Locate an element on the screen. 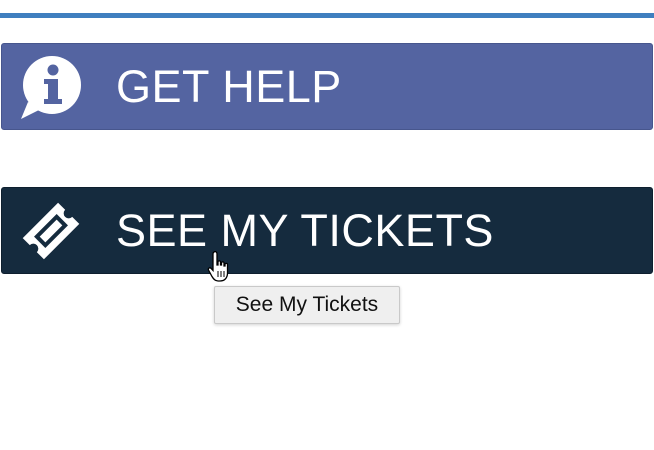 This screenshot has height=450, width=654. tooltip: See My Tickets is located at coordinates (307, 305).